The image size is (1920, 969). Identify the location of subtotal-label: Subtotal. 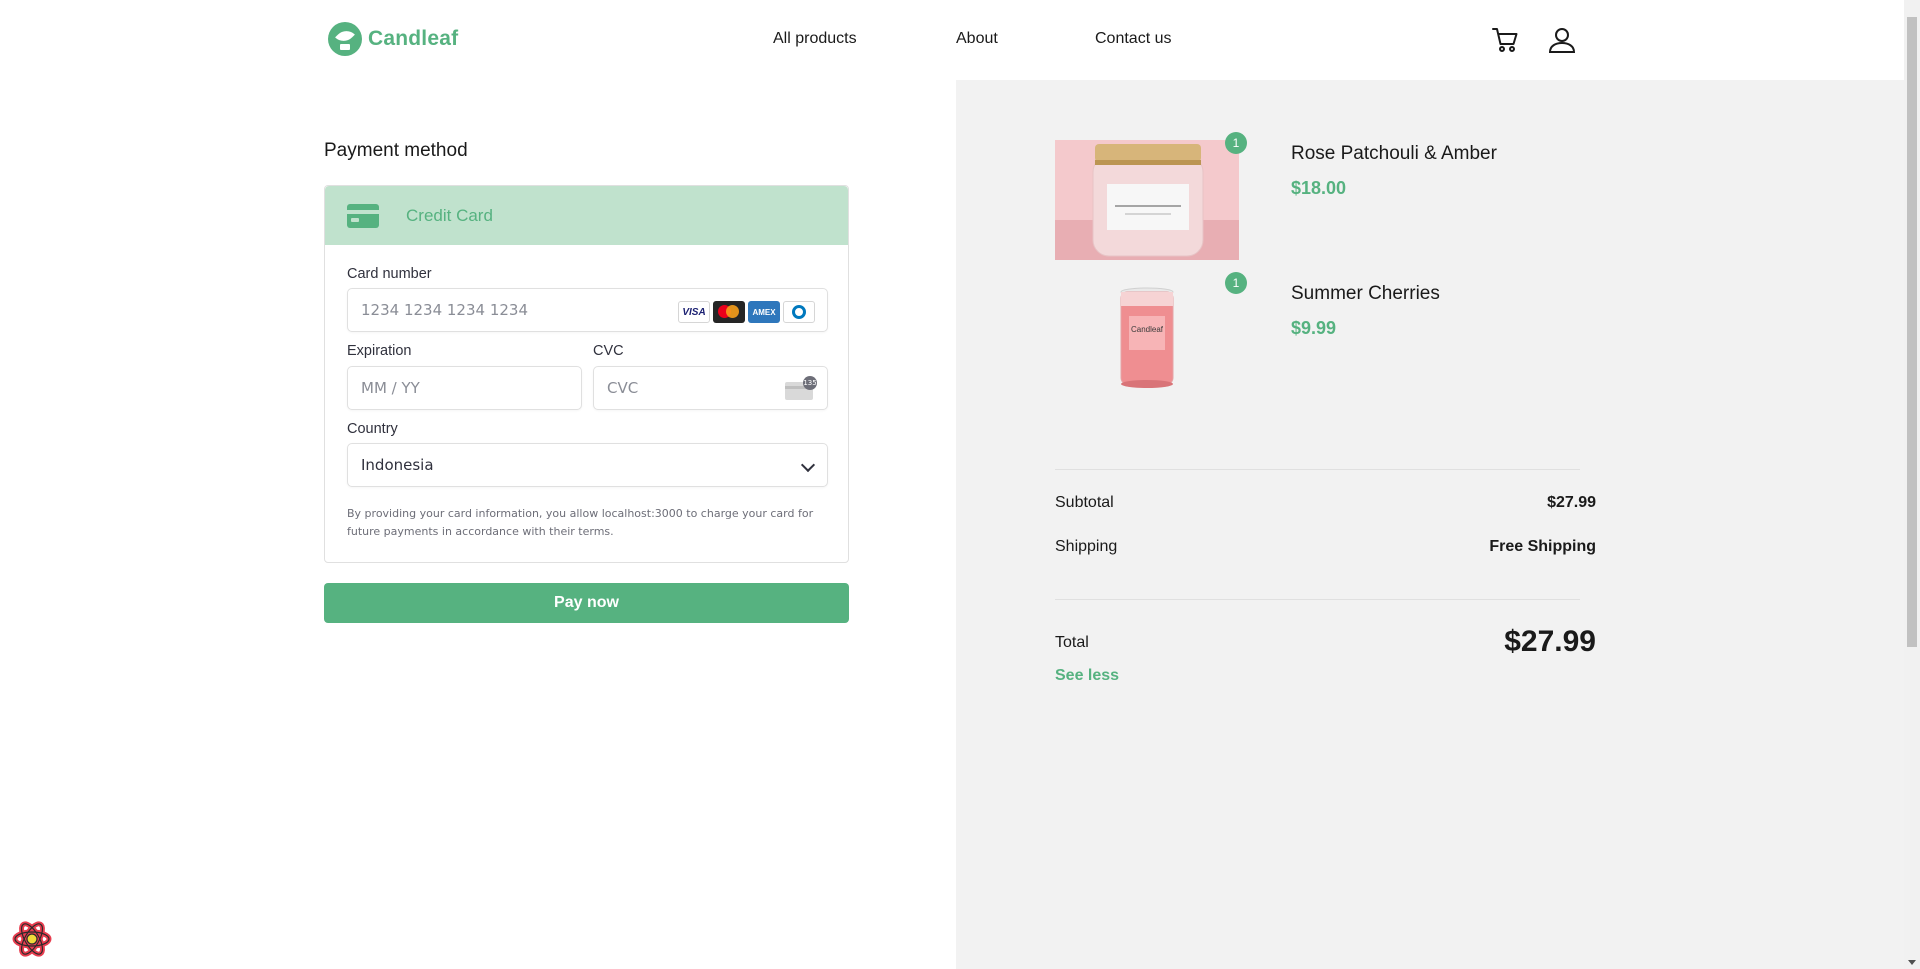
(1084, 502).